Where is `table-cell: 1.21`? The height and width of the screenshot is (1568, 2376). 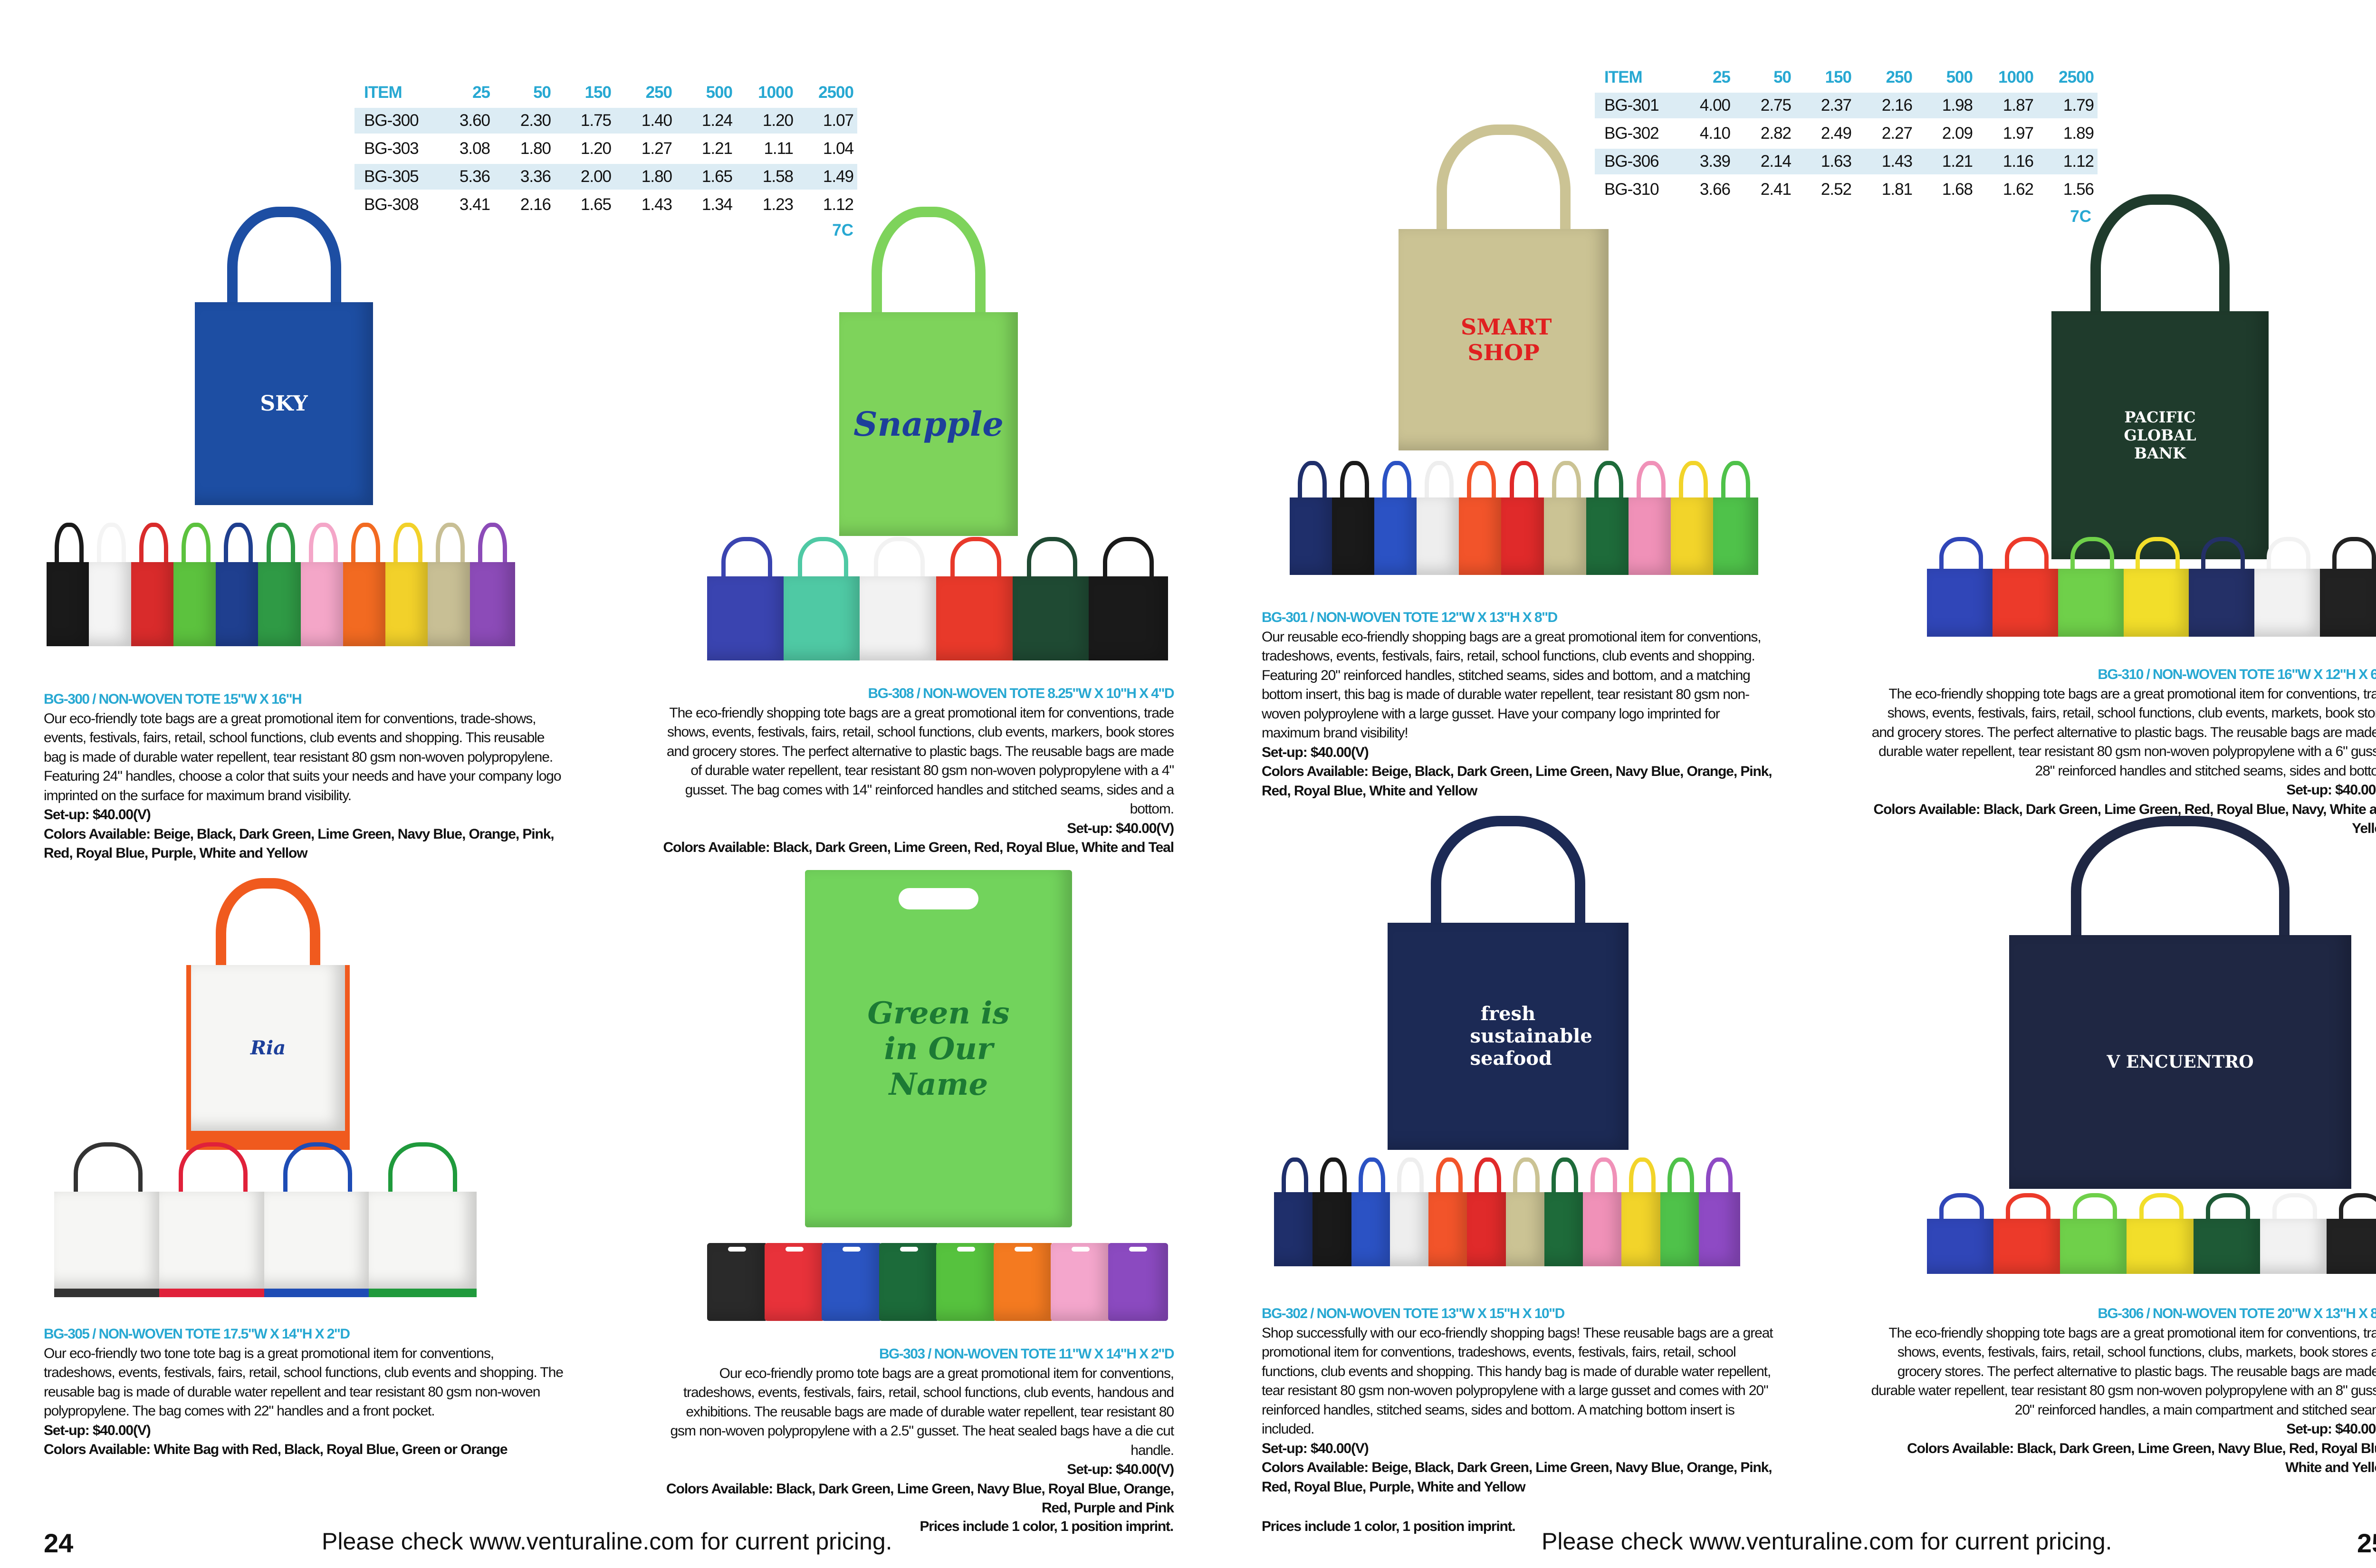
table-cell: 1.21 is located at coordinates (717, 148).